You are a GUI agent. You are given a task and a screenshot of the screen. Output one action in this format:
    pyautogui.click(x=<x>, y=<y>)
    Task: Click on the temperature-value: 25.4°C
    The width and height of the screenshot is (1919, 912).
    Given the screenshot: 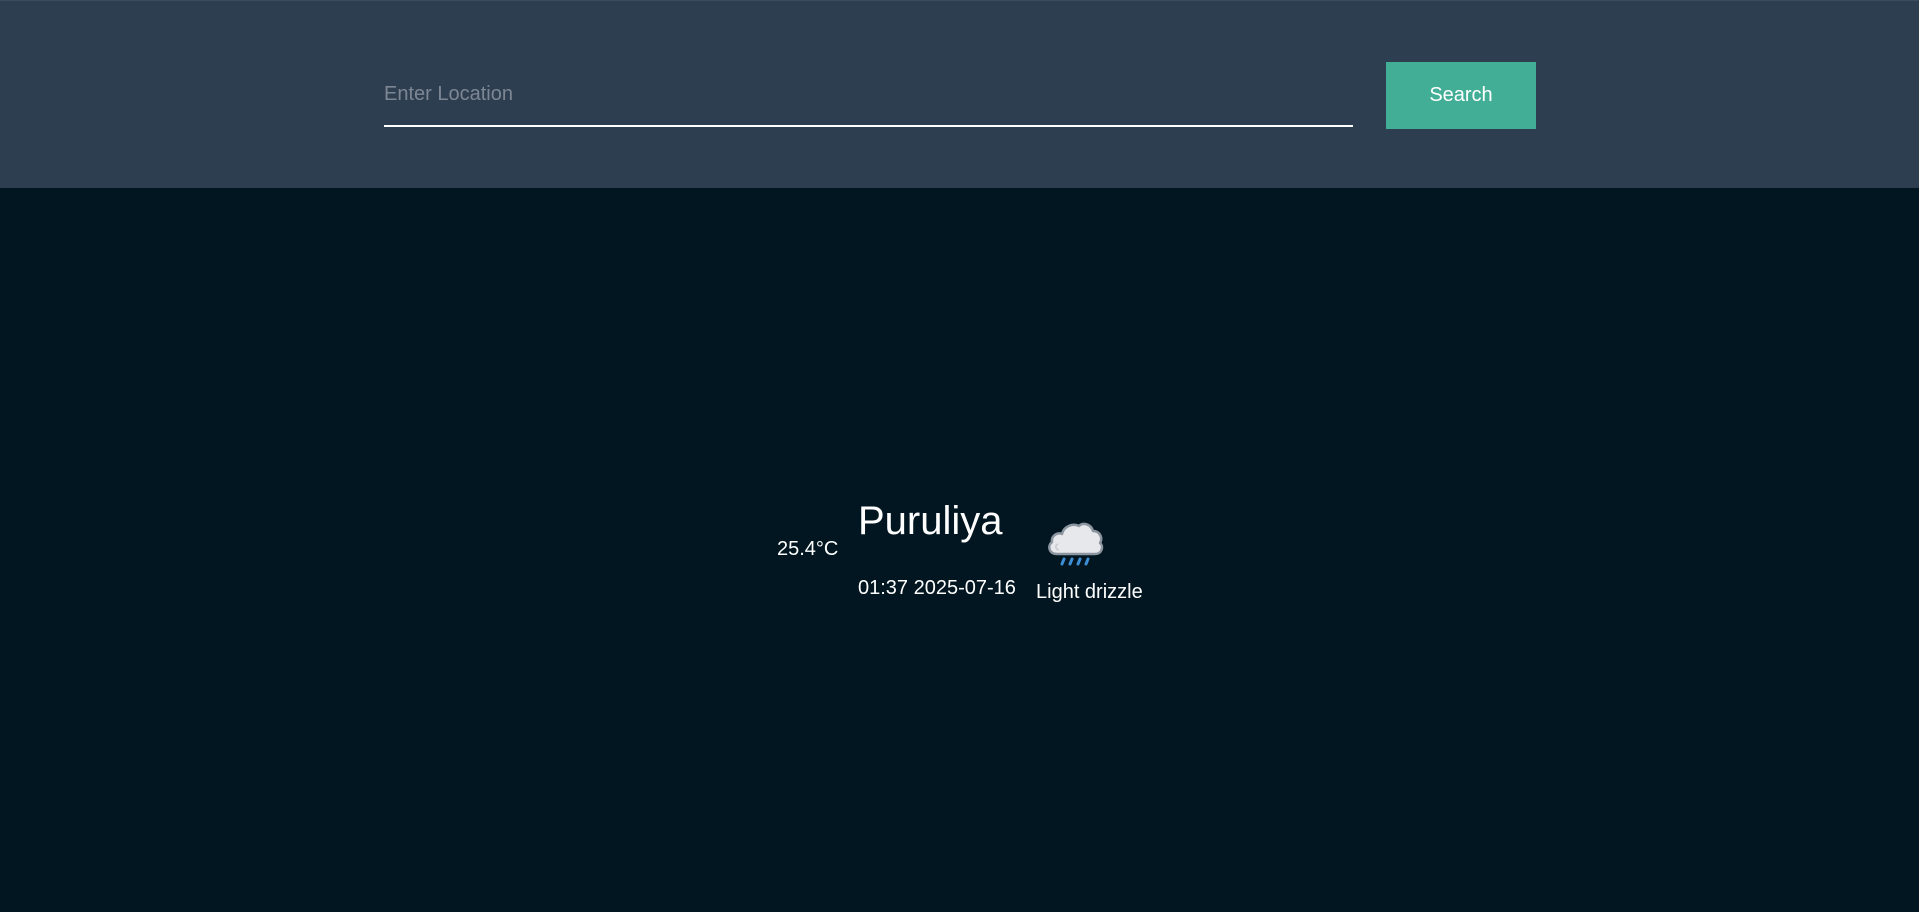 What is the action you would take?
    pyautogui.click(x=808, y=549)
    